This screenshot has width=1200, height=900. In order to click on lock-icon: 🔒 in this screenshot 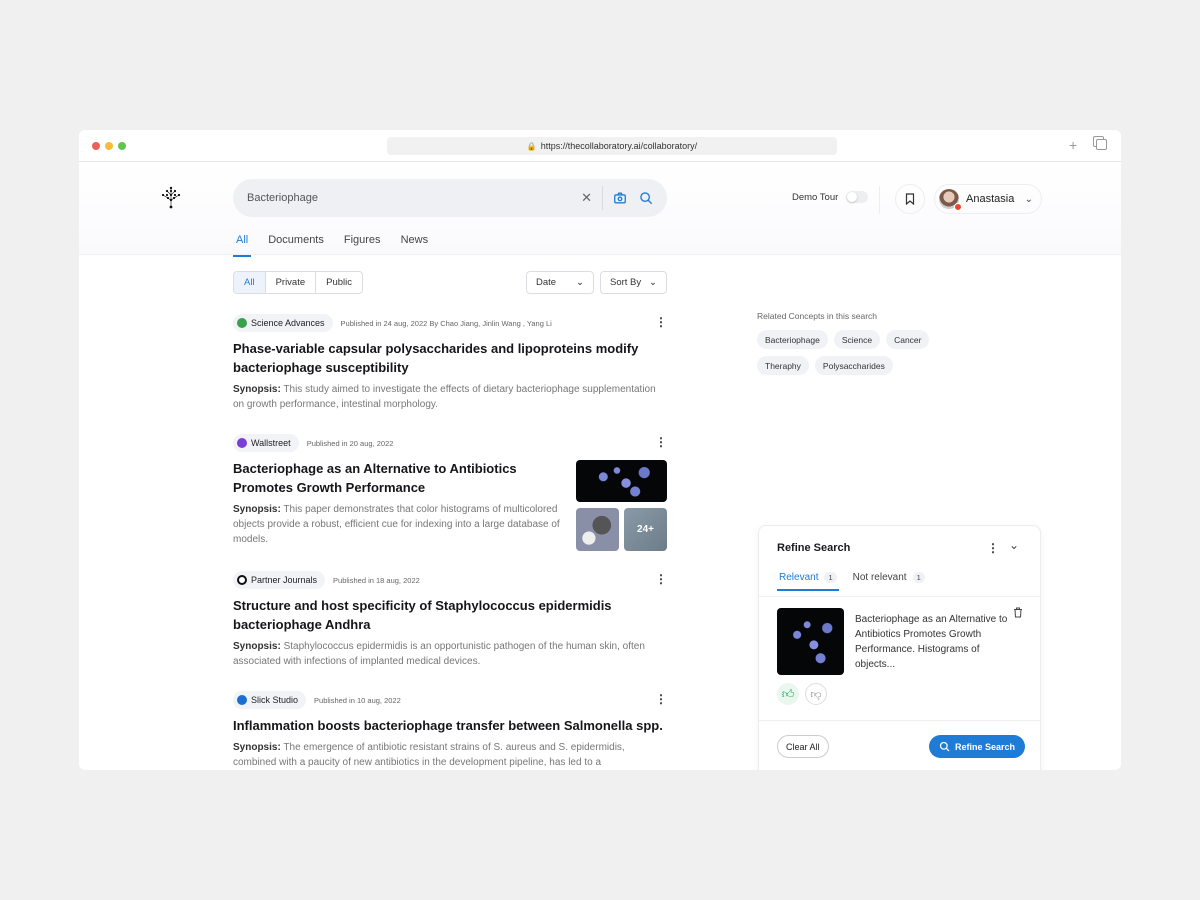, I will do `click(531, 146)`.